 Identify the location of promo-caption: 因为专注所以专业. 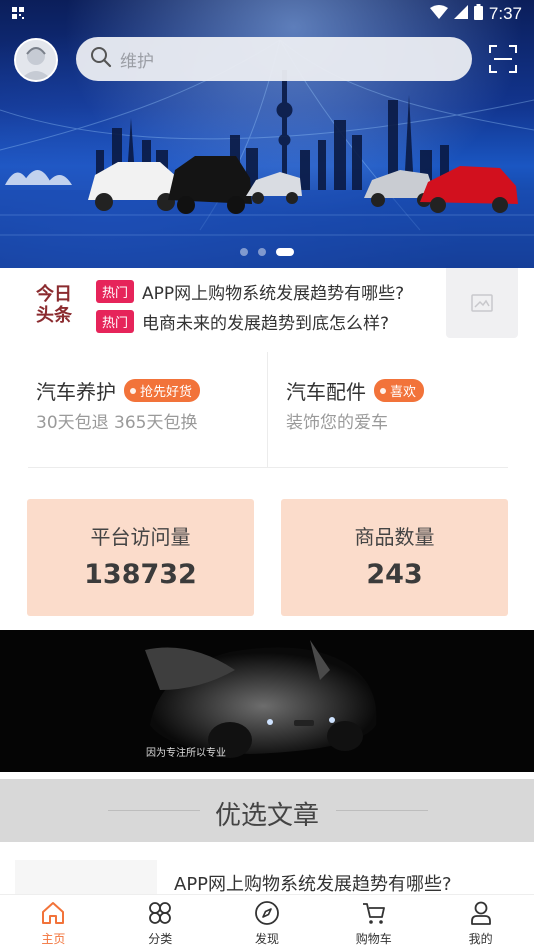
(186, 753).